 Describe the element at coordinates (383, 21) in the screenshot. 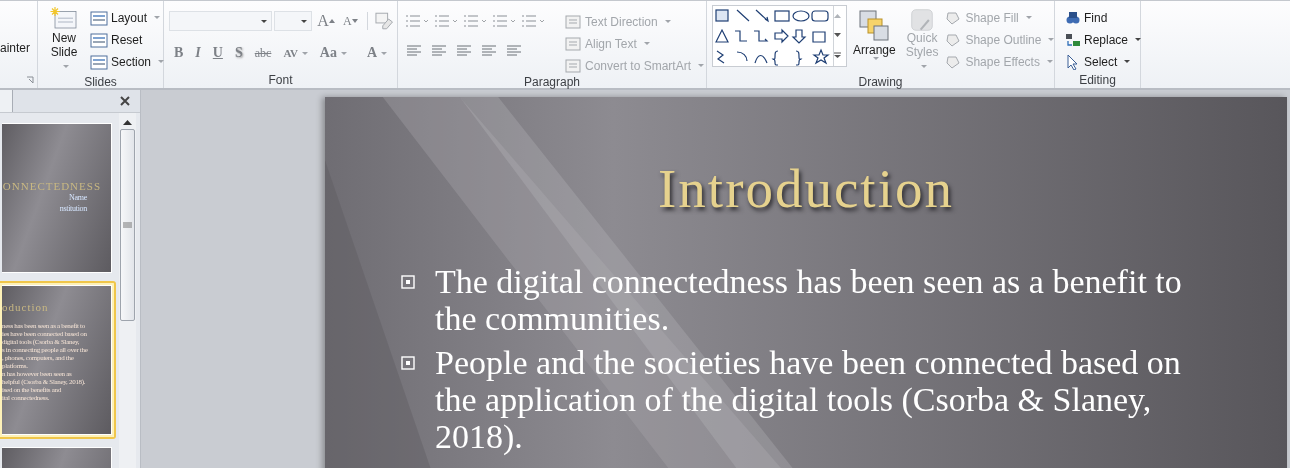

I see `clear-formatting-icon` at that location.